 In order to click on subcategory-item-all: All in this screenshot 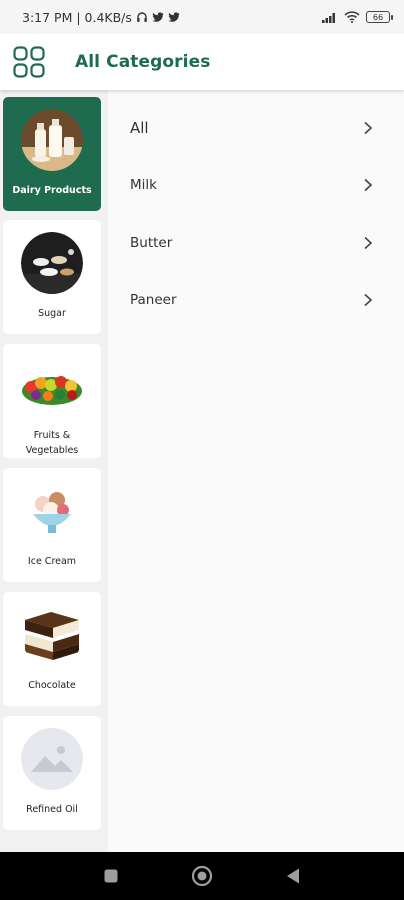, I will do `click(256, 128)`.